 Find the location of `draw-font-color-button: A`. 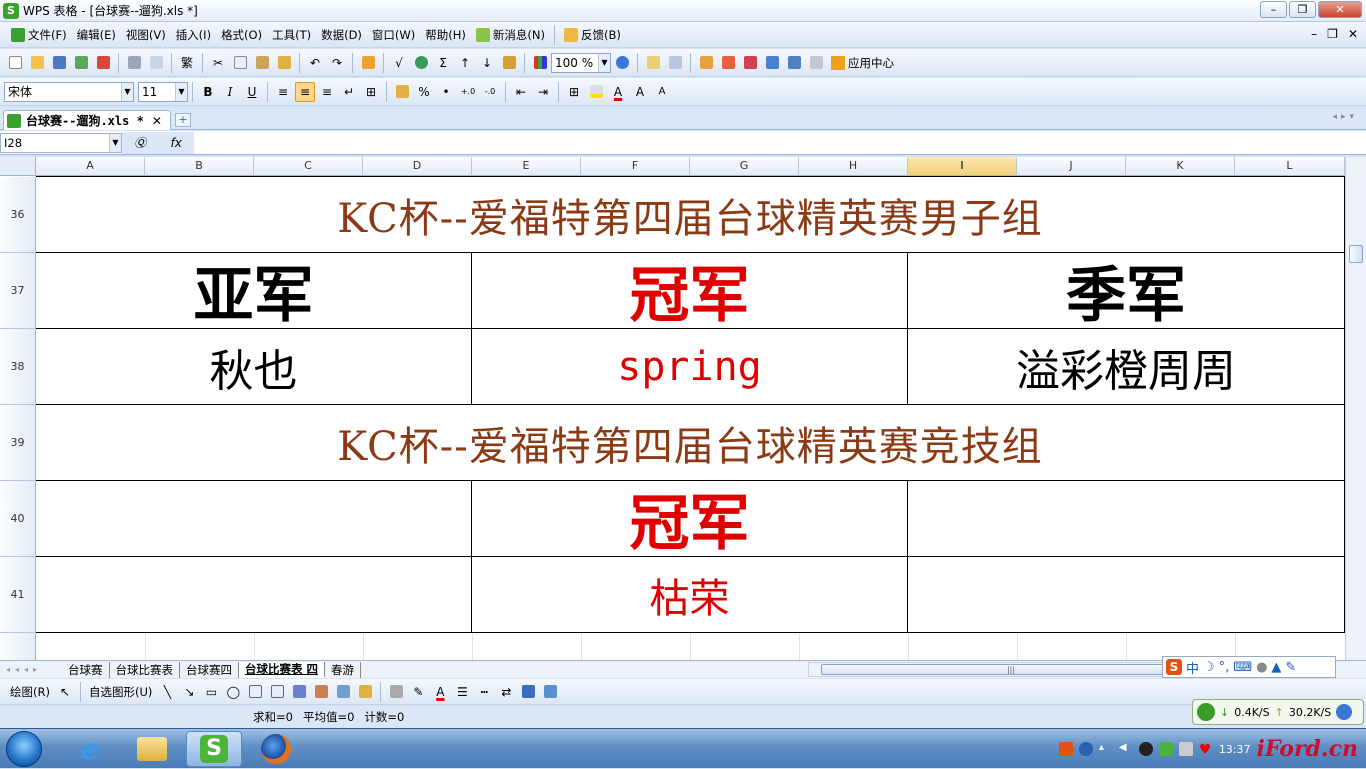

draw-font-color-button: A is located at coordinates (440, 692).